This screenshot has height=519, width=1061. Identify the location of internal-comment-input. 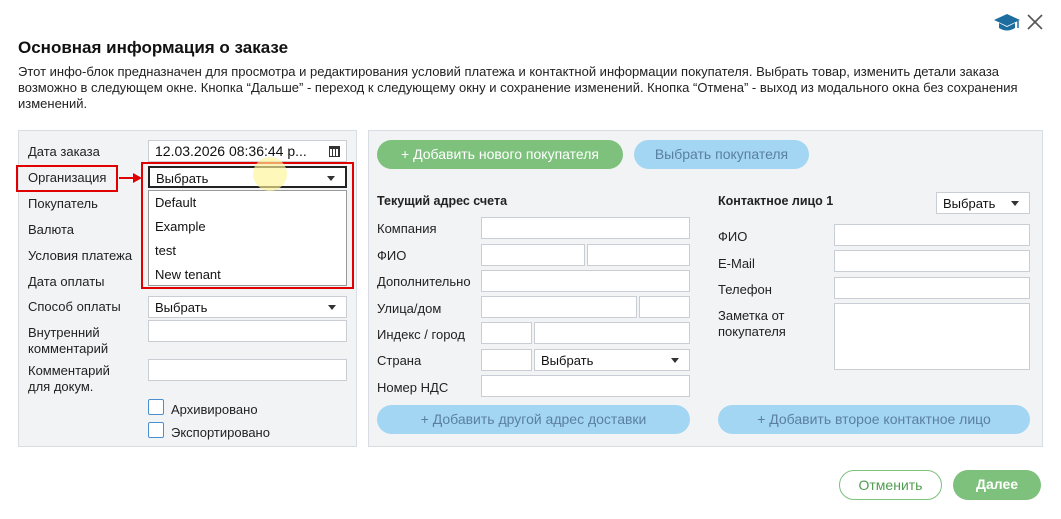
(247, 331).